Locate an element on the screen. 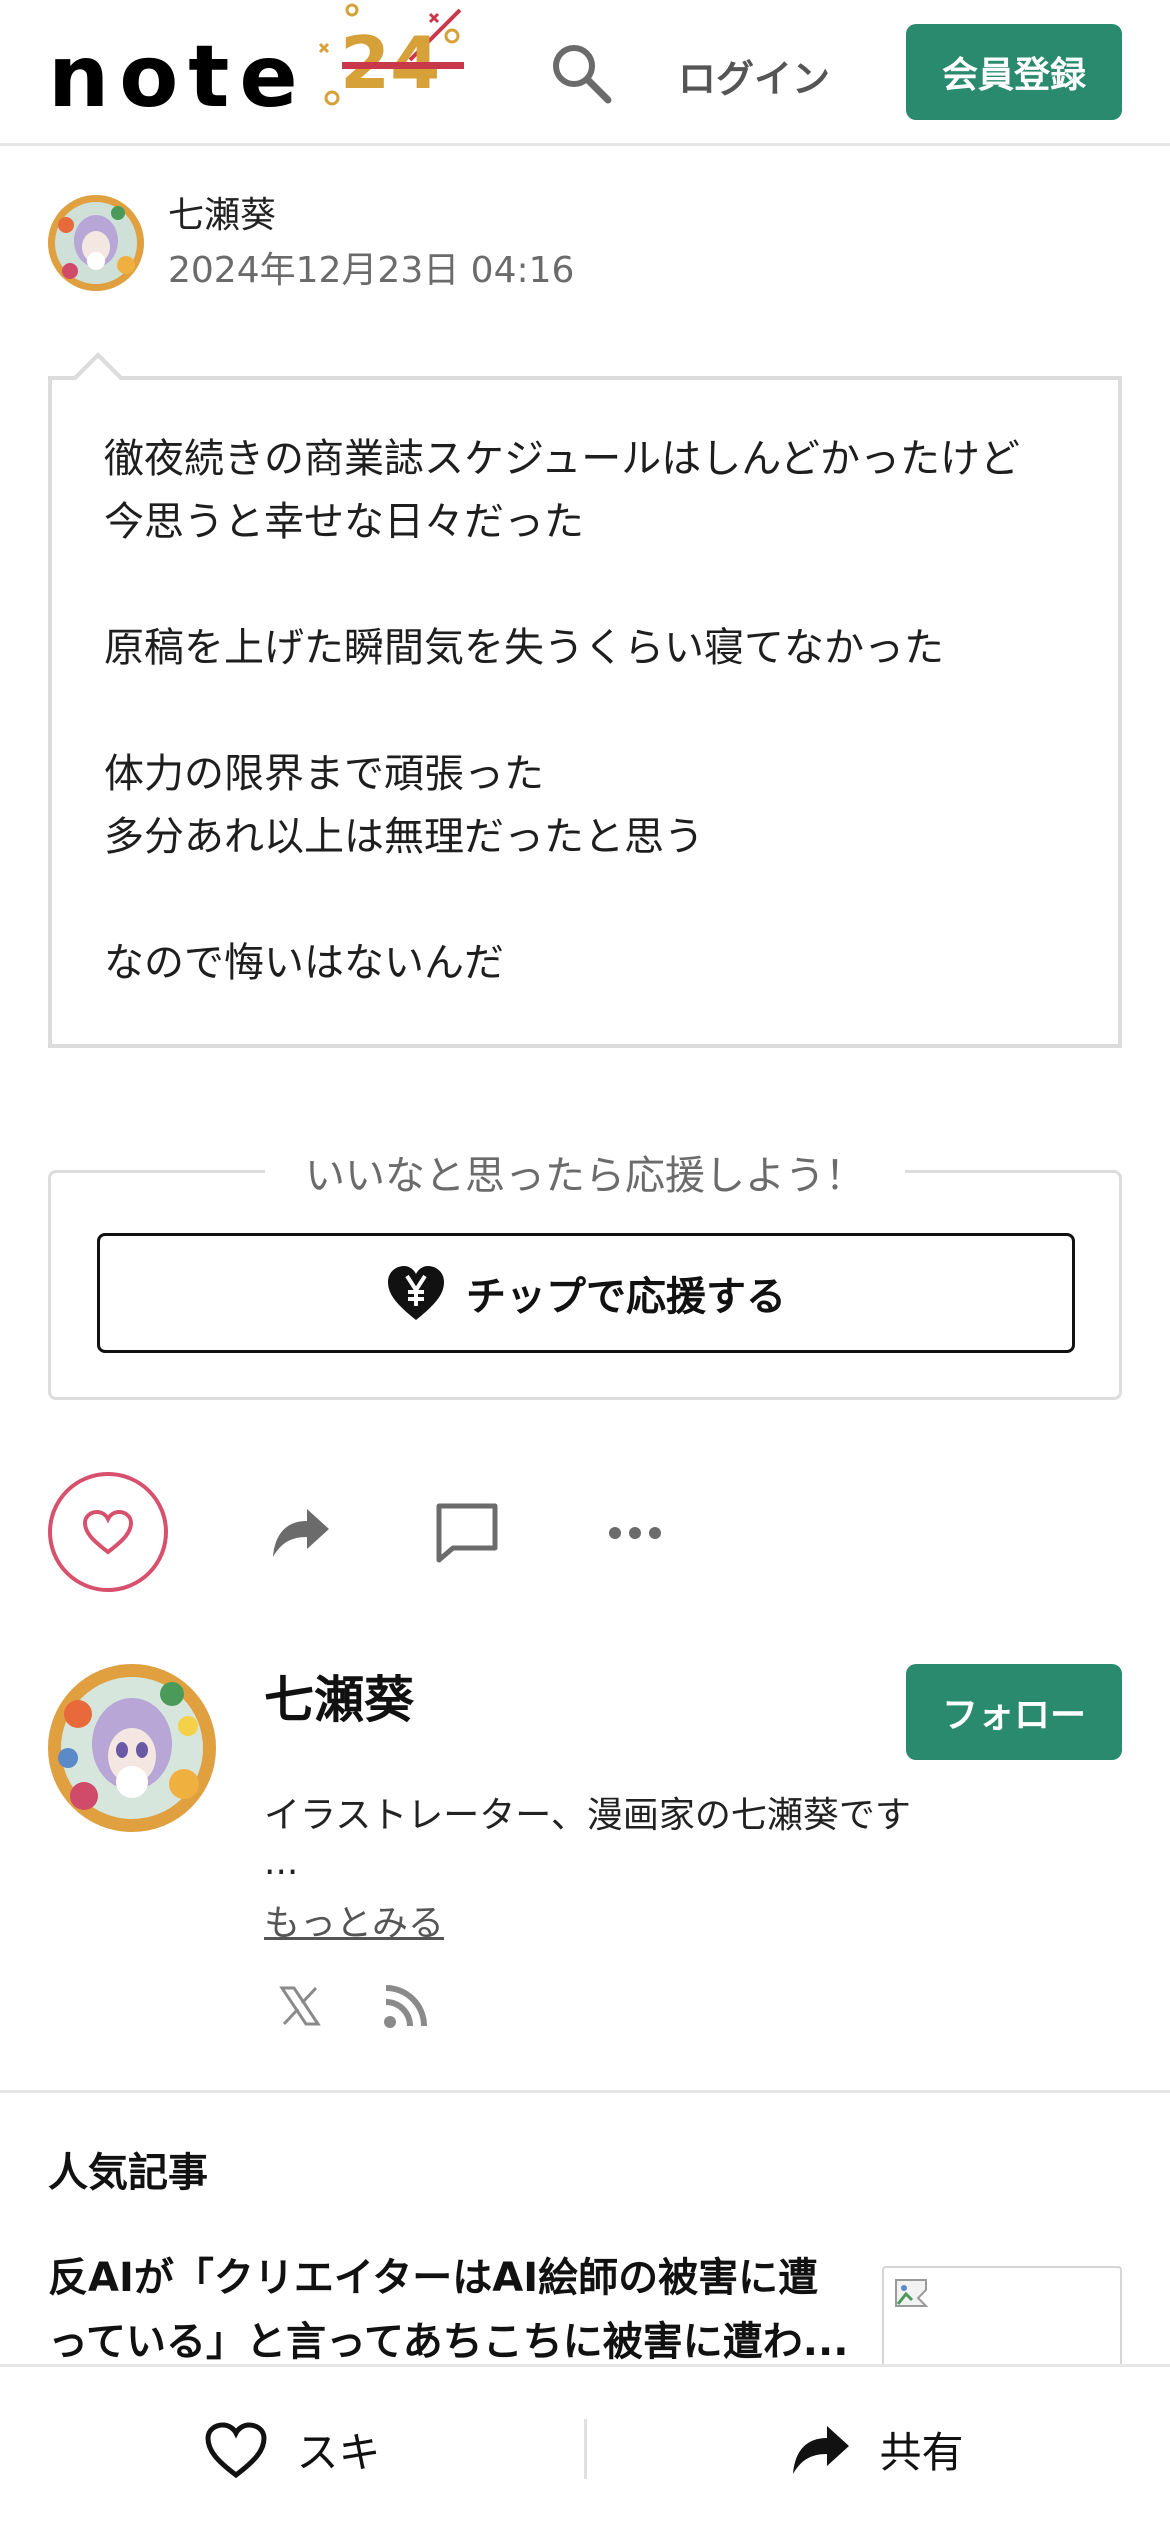 This screenshot has height=2532, width=1170. bottom-action-bar: スキ 共有 is located at coordinates (585, 2448).